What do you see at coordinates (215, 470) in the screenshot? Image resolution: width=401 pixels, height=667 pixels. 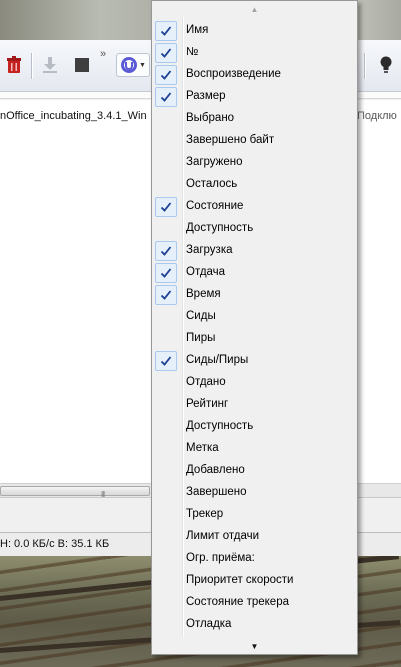 I see `menu-item-label: Добавлено` at bounding box center [215, 470].